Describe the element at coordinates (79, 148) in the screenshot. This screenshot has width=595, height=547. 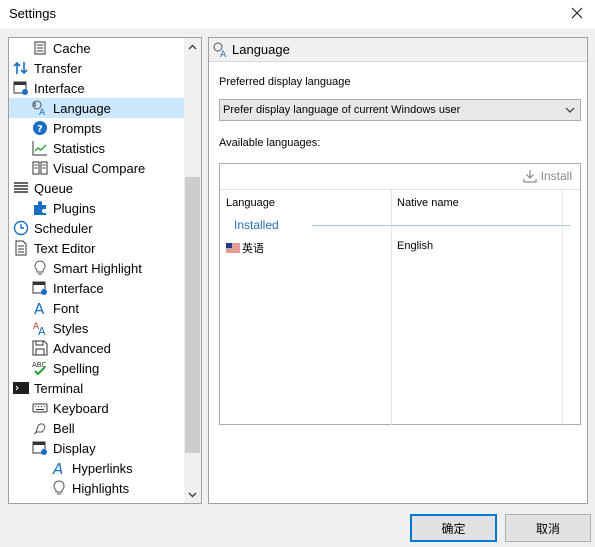
I see `tree-item-label: Statistics` at that location.